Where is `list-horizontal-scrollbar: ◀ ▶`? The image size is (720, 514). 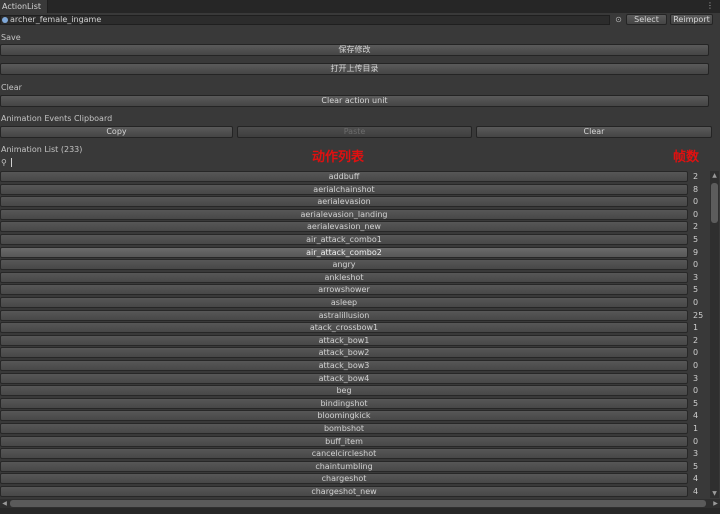
list-horizontal-scrollbar: ◀ ▶ is located at coordinates (360, 503).